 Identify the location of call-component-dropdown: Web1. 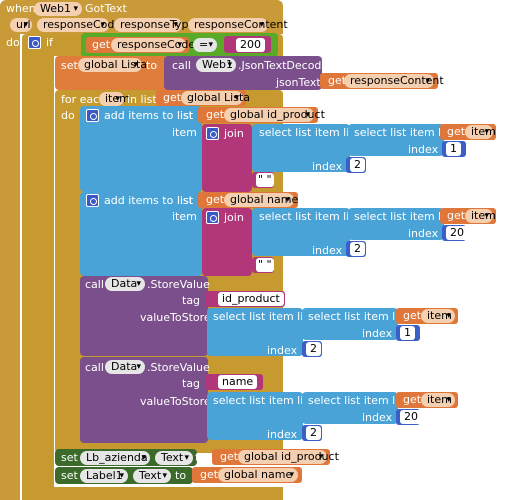
(216, 65).